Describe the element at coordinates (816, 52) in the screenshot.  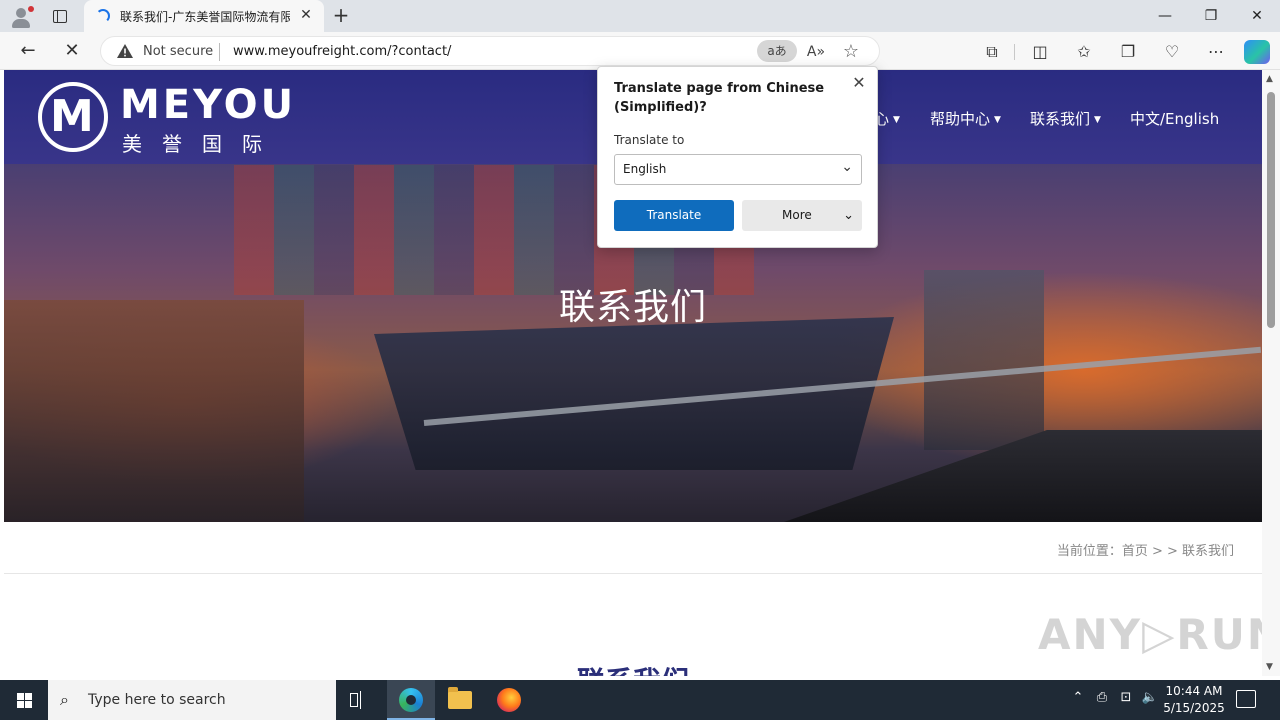
I see `read-aloud-icon: A»` at that location.